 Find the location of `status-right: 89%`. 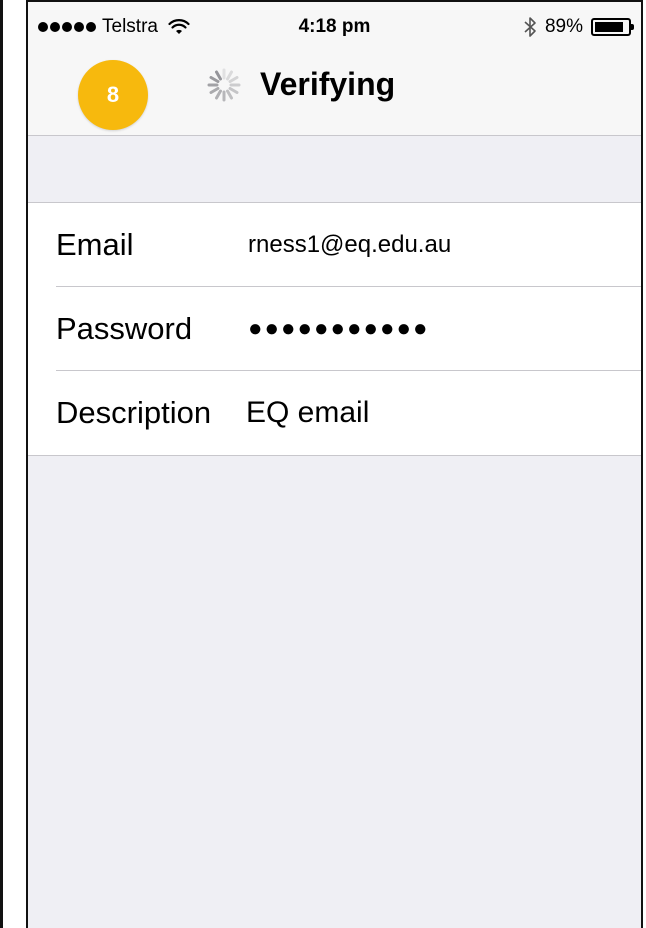

status-right: 89% is located at coordinates (578, 27).